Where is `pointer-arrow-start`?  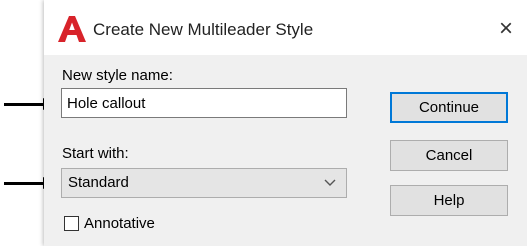 pointer-arrow-start is located at coordinates (29, 183).